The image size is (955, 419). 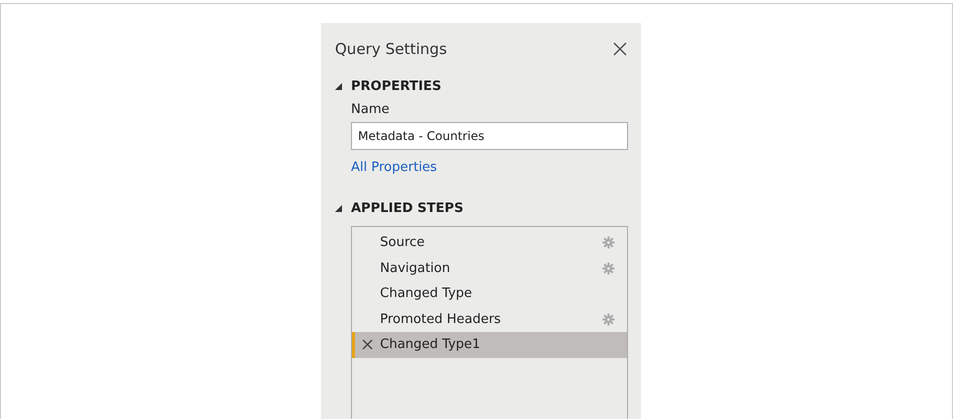 I want to click on panel-title: Query Settings, so click(x=391, y=49).